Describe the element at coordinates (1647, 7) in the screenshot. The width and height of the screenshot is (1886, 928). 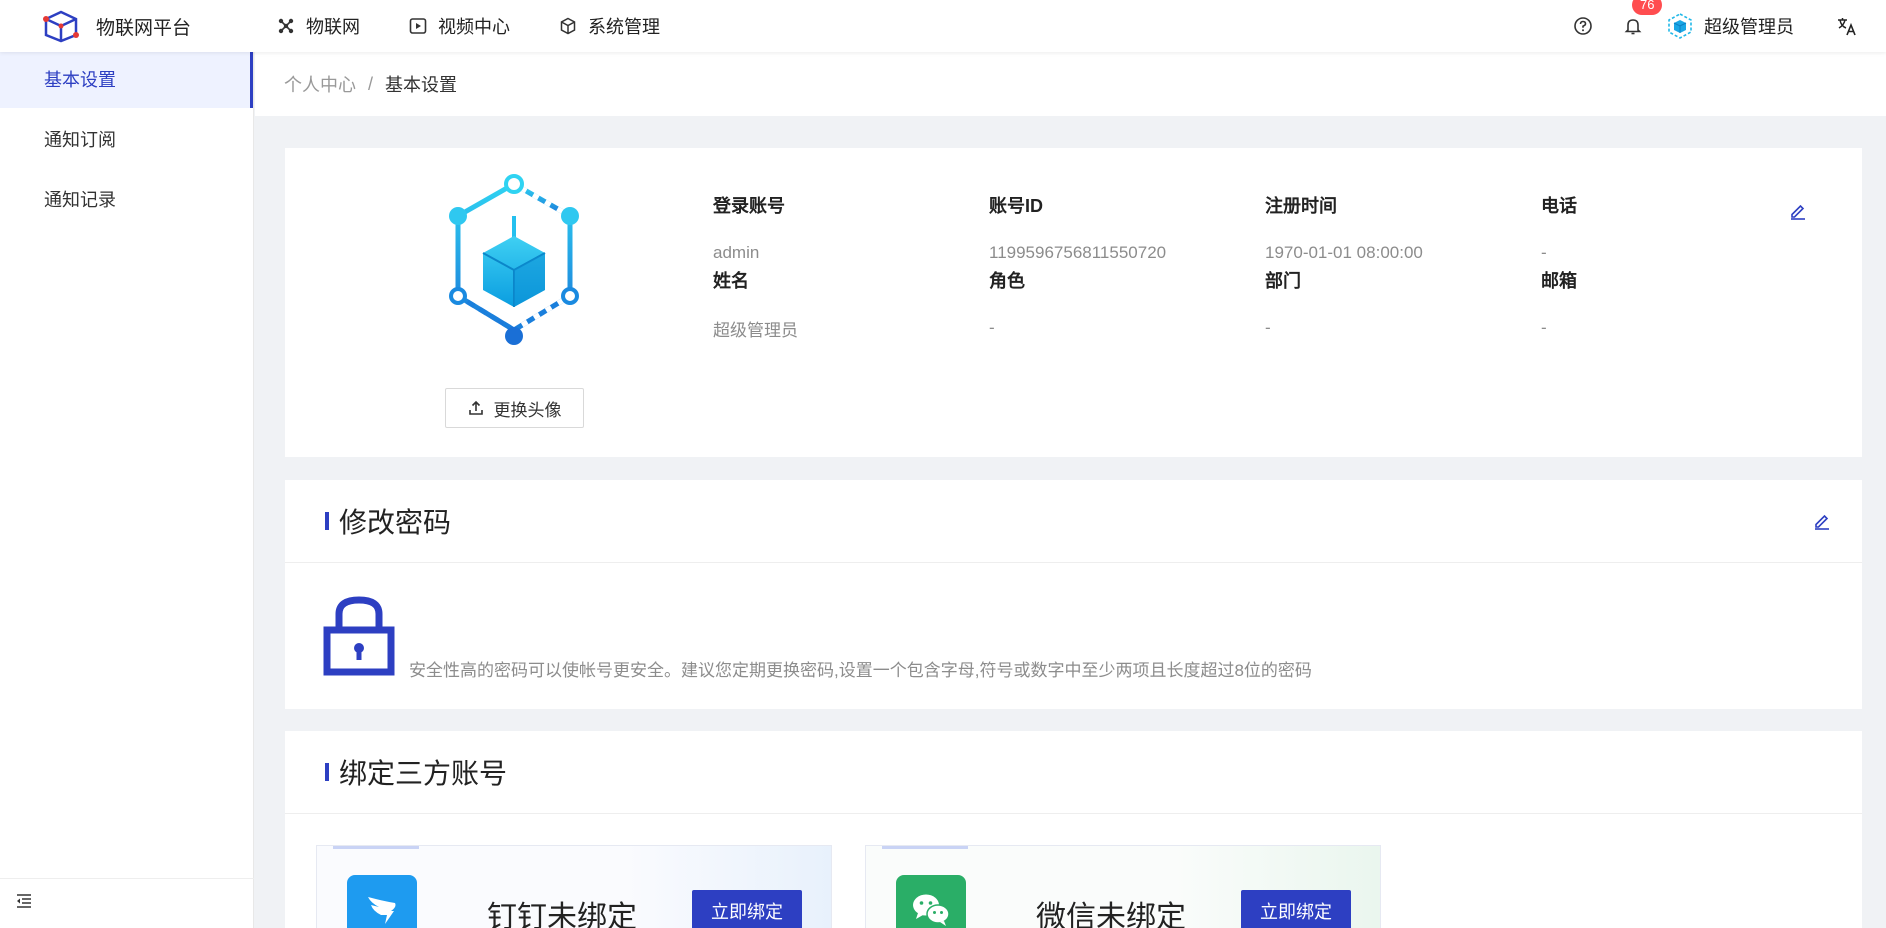
I see `notification-badge: 76` at that location.